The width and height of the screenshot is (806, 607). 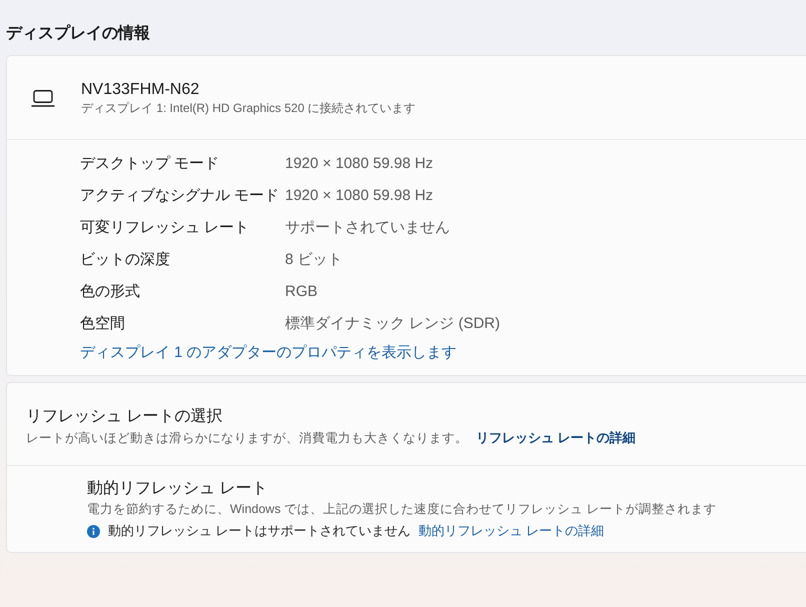 What do you see at coordinates (392, 324) in the screenshot?
I see `property-value: 標準ダイナミック レンジ (SDR)` at bounding box center [392, 324].